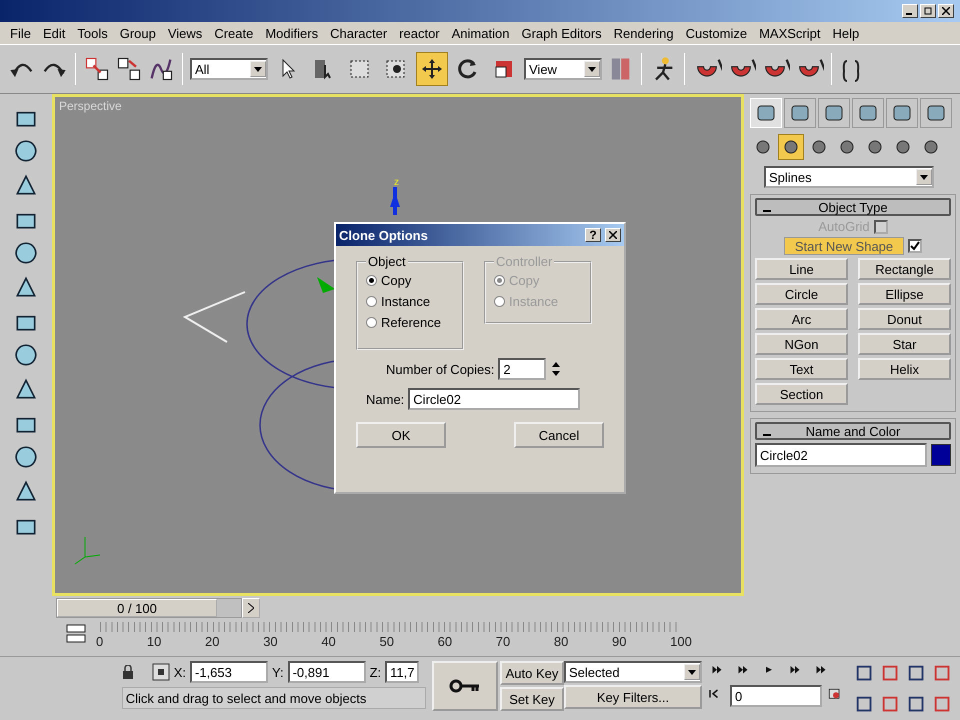 The image size is (960, 720). I want to click on status-prompt: Click and drag to select and move objects, so click(274, 698).